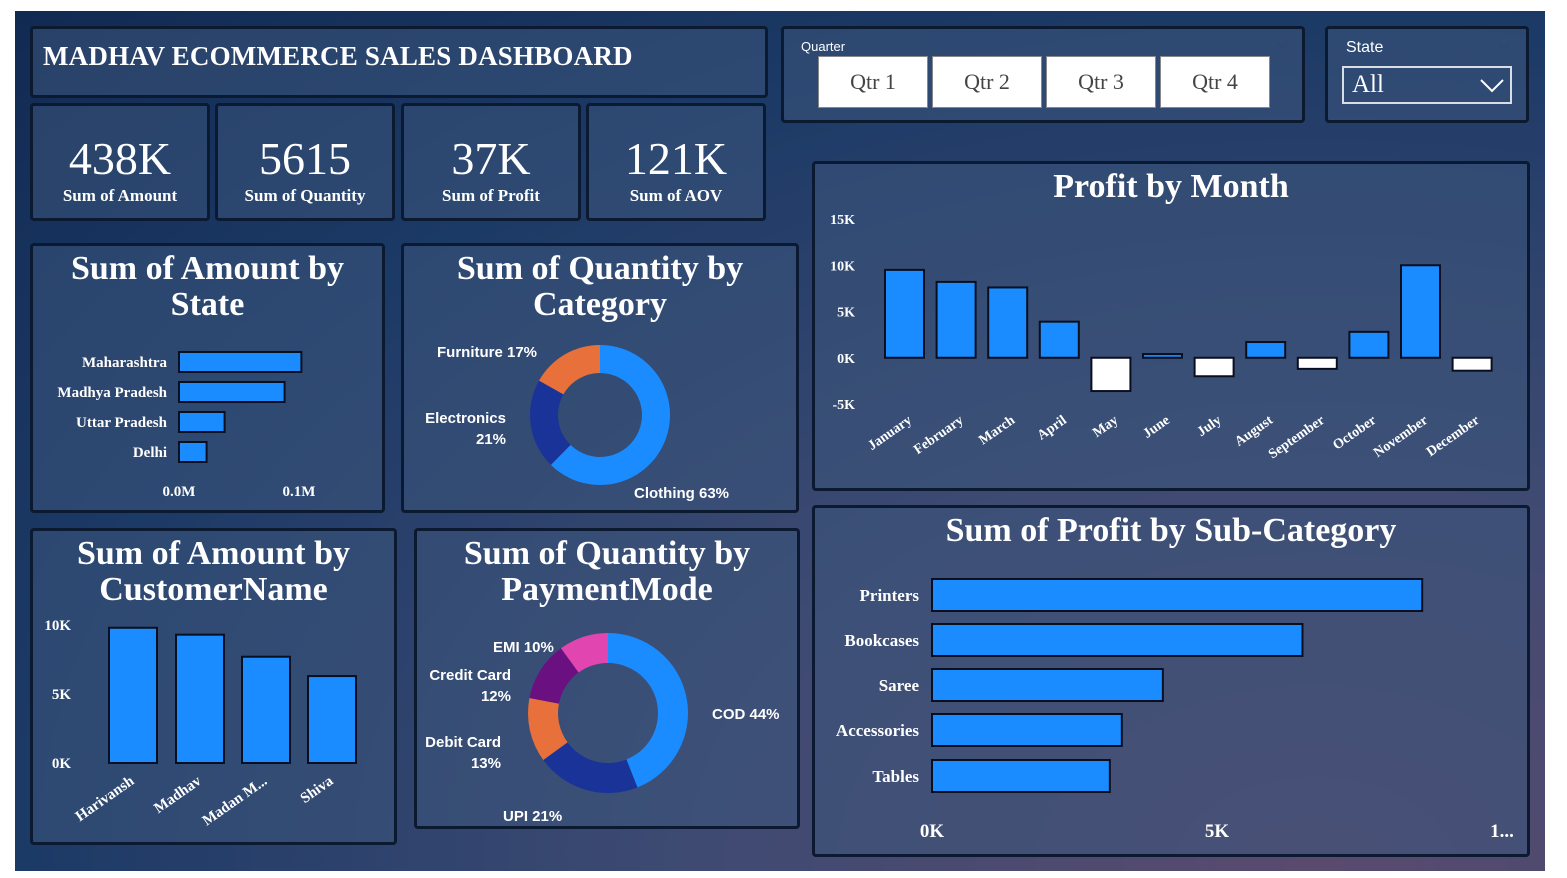 This screenshot has width=1567, height=878. What do you see at coordinates (338, 56) in the screenshot?
I see `dashboard-title: MADHAV ECOMMERCE SALES DASHBOARD` at bounding box center [338, 56].